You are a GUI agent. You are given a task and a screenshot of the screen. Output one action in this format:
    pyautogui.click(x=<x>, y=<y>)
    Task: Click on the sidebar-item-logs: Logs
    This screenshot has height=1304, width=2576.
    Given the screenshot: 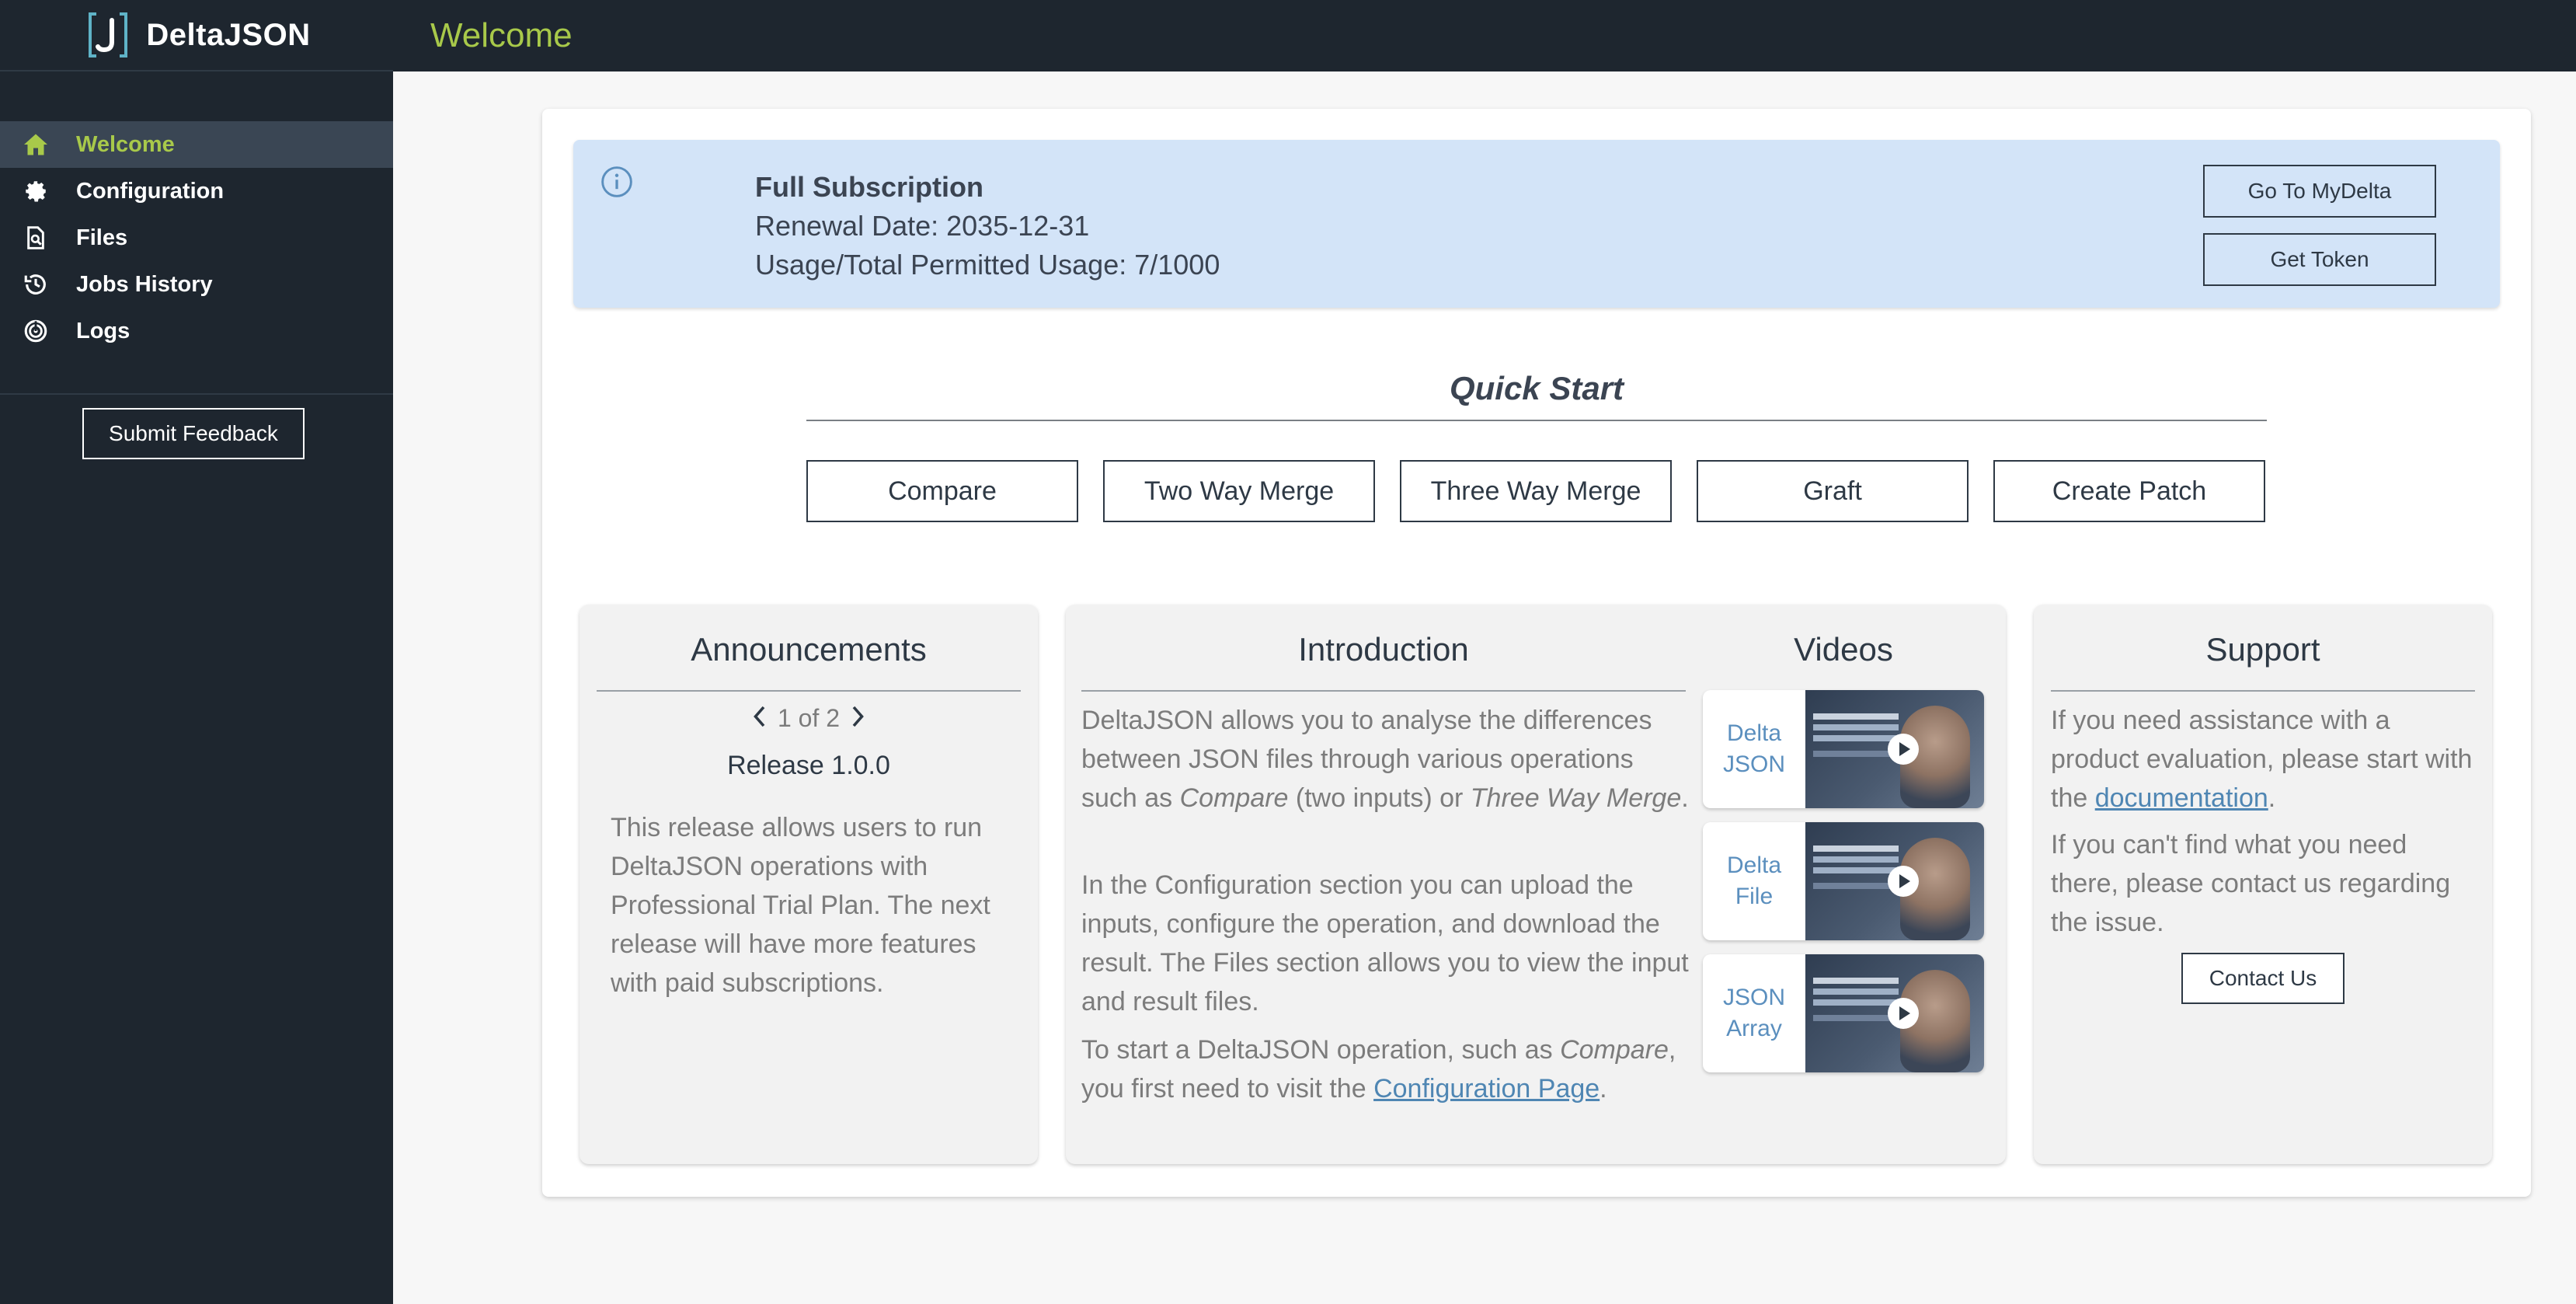 What is the action you would take?
    pyautogui.click(x=196, y=331)
    